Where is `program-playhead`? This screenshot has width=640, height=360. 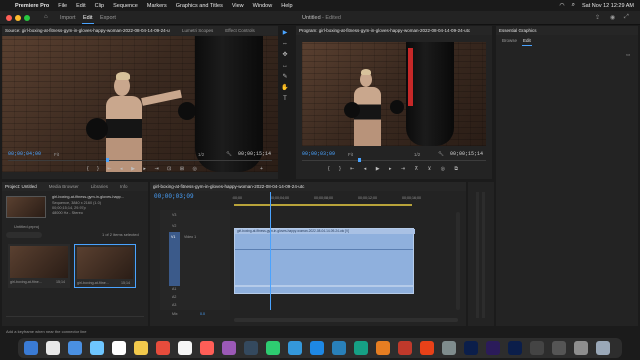 program-playhead is located at coordinates (359, 160).